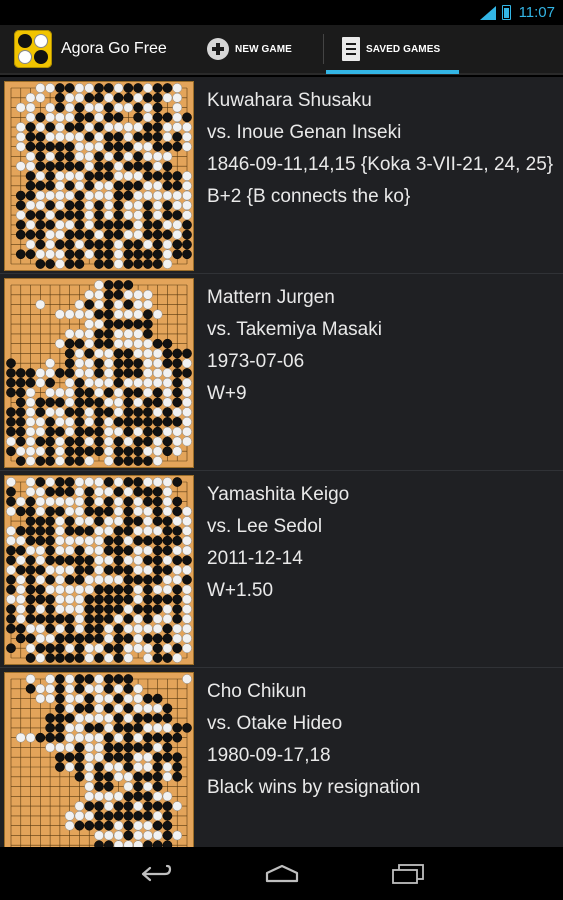 Image resolution: width=563 pixels, height=900 pixels. I want to click on tab-label: SAVED GAMES, so click(403, 49).